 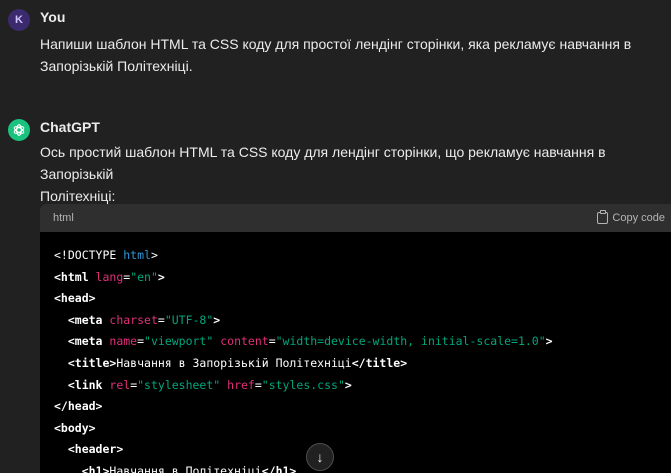 I want to click on code-line: <!DOCTYPE html>, so click(x=362, y=256).